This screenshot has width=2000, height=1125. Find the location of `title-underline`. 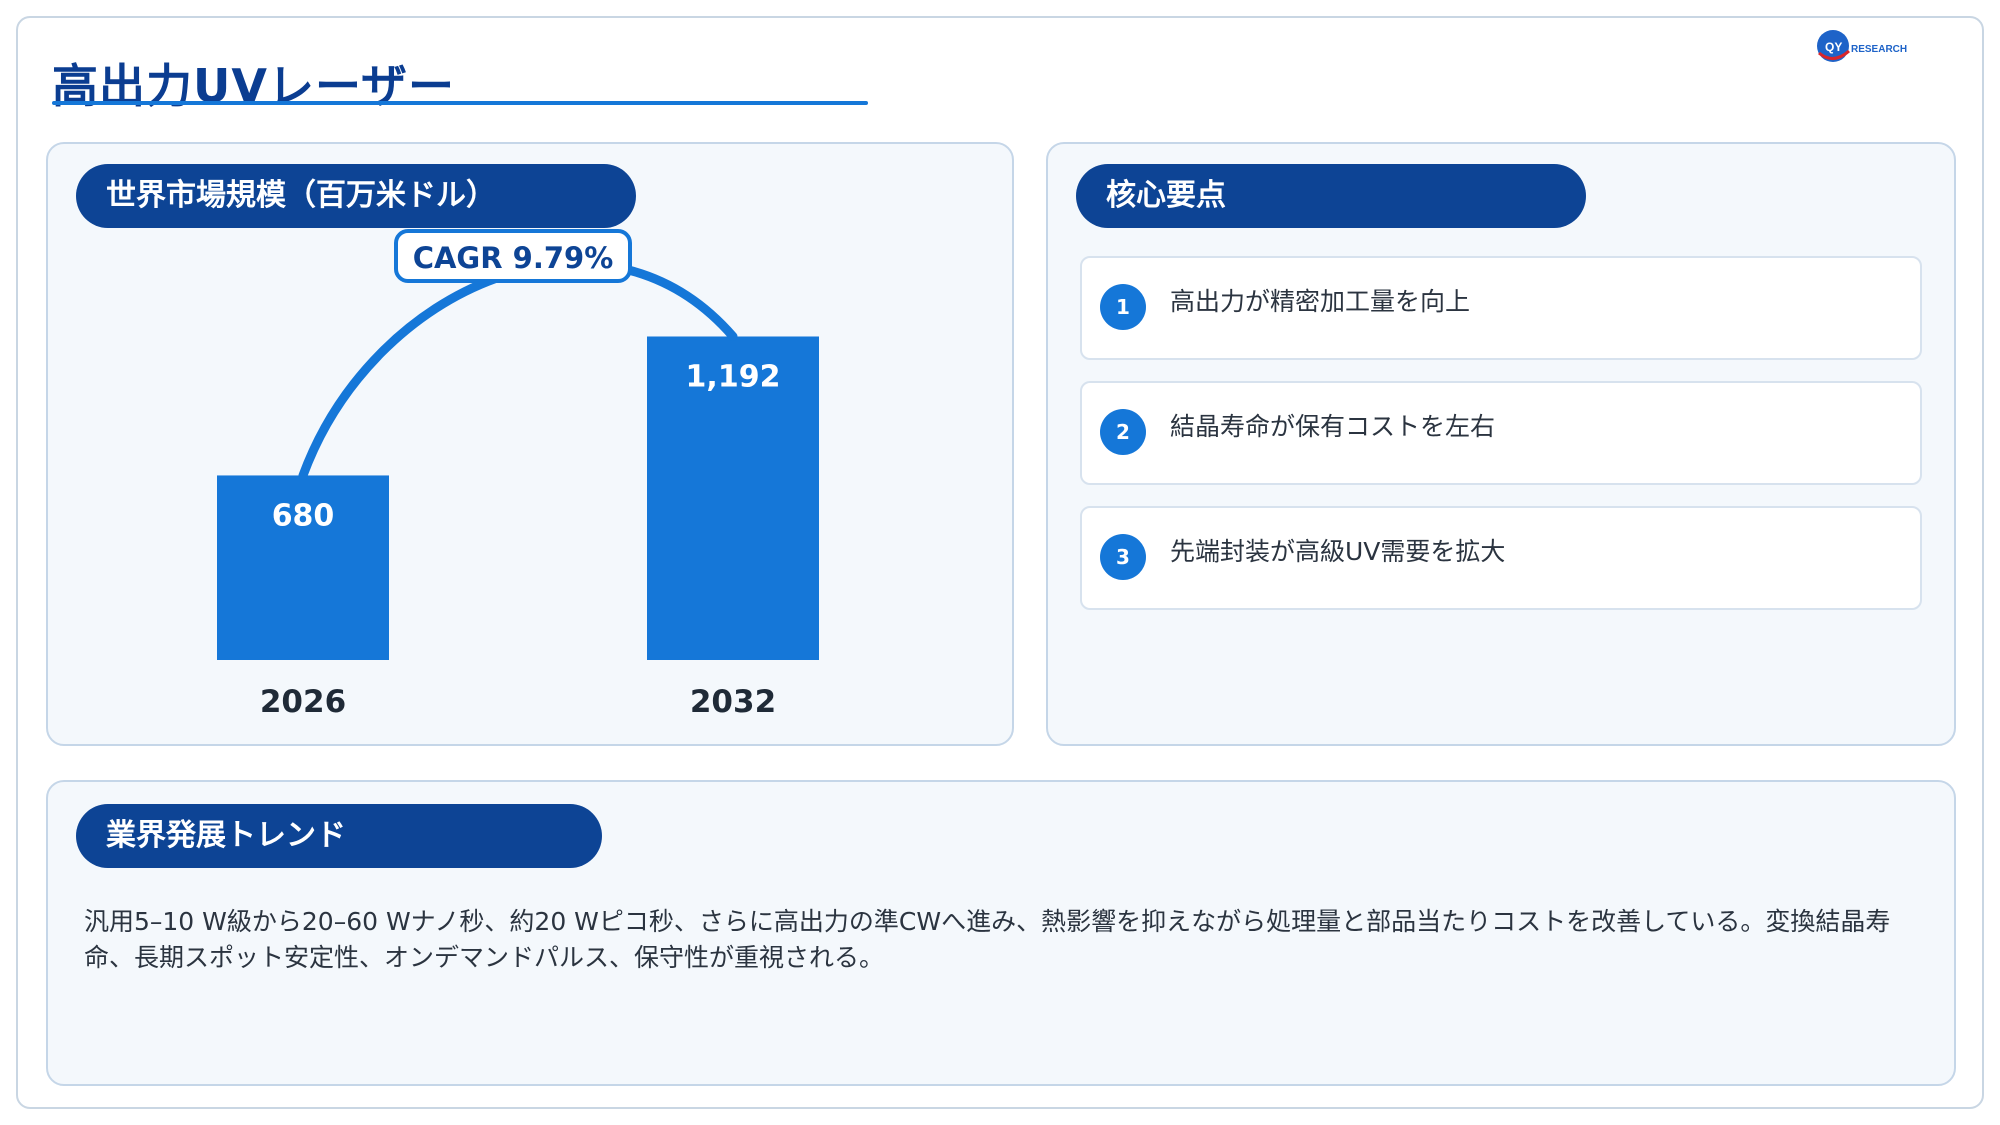

title-underline is located at coordinates (460, 103).